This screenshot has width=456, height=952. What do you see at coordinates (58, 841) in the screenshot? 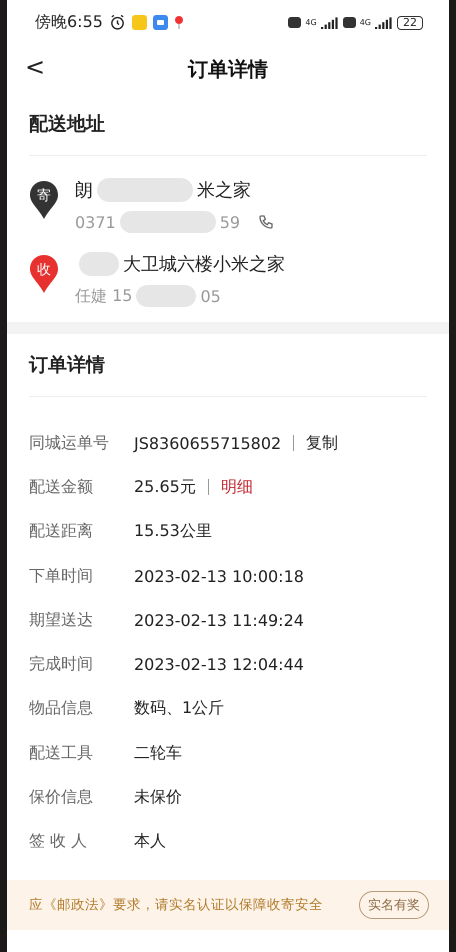
I see `detail-label: 签 收 人` at bounding box center [58, 841].